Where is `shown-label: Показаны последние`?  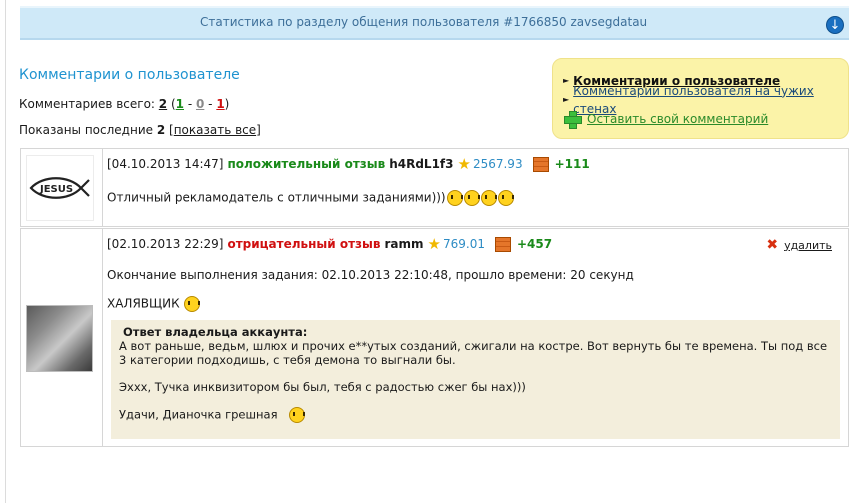
shown-label: Показаны последние is located at coordinates (86, 130).